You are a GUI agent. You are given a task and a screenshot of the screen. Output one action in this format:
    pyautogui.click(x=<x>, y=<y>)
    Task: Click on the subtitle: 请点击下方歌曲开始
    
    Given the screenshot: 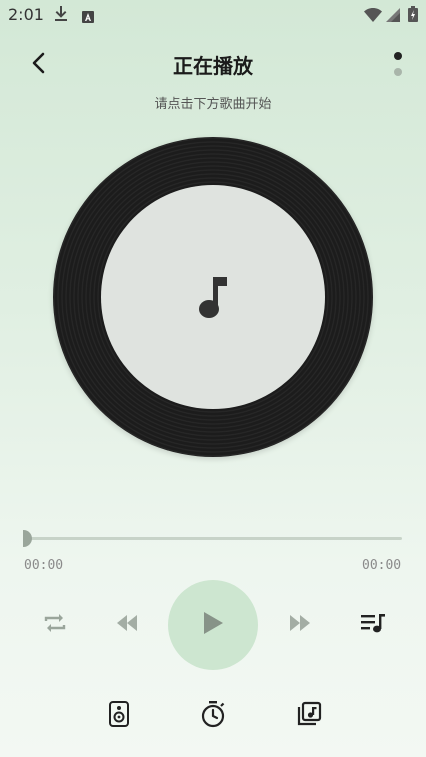 What is the action you would take?
    pyautogui.click(x=213, y=104)
    